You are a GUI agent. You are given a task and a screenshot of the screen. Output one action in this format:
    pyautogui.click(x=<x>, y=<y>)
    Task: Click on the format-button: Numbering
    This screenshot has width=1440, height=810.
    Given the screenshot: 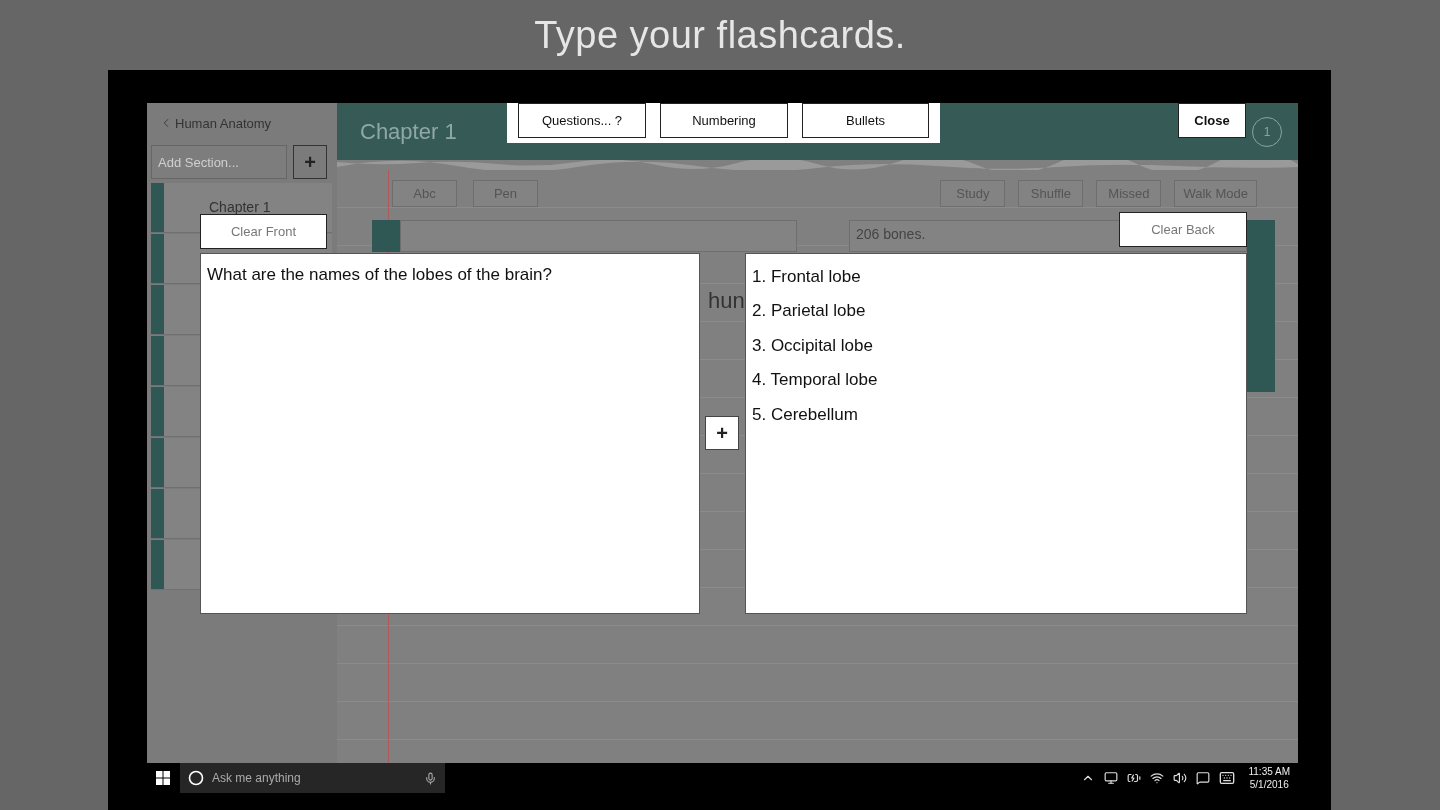 What is the action you would take?
    pyautogui.click(x=724, y=120)
    